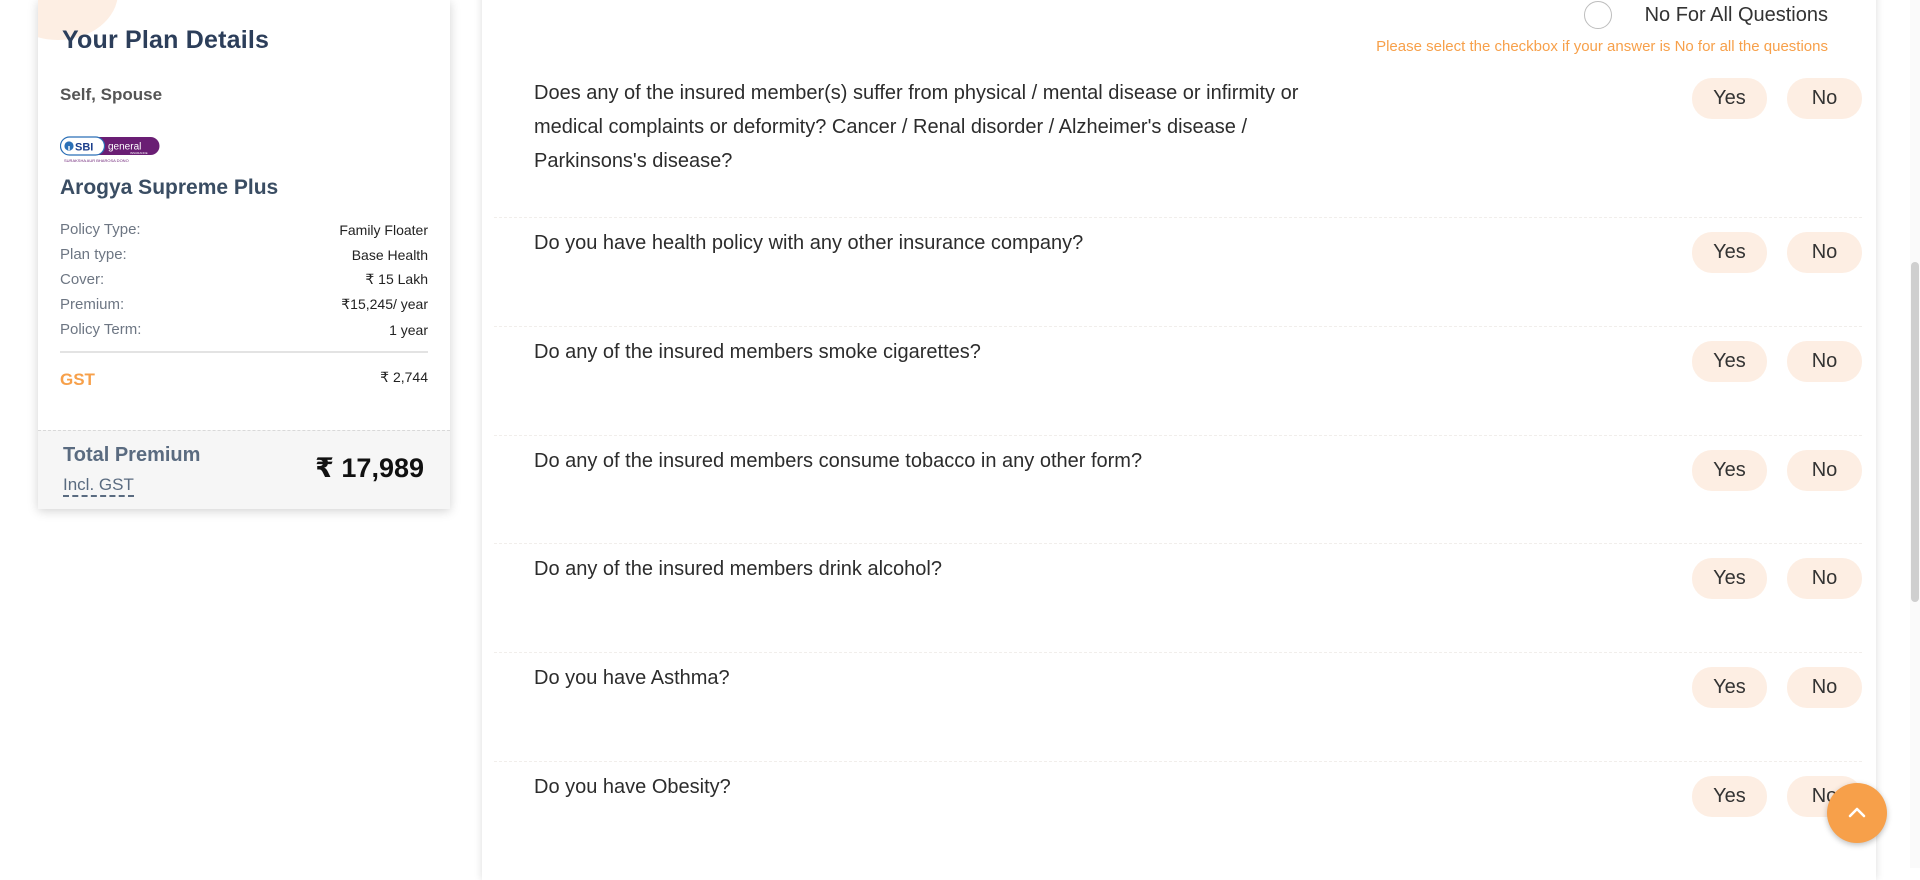 The height and width of the screenshot is (880, 1920). I want to click on scrollbar-thumb, so click(1915, 432).